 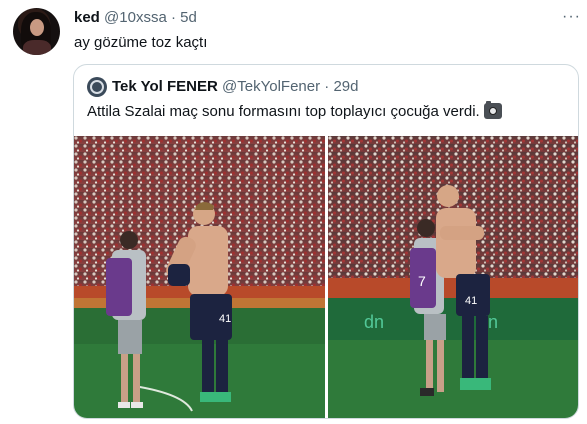 I want to click on player-2-shorts-number: 41, so click(x=471, y=301).